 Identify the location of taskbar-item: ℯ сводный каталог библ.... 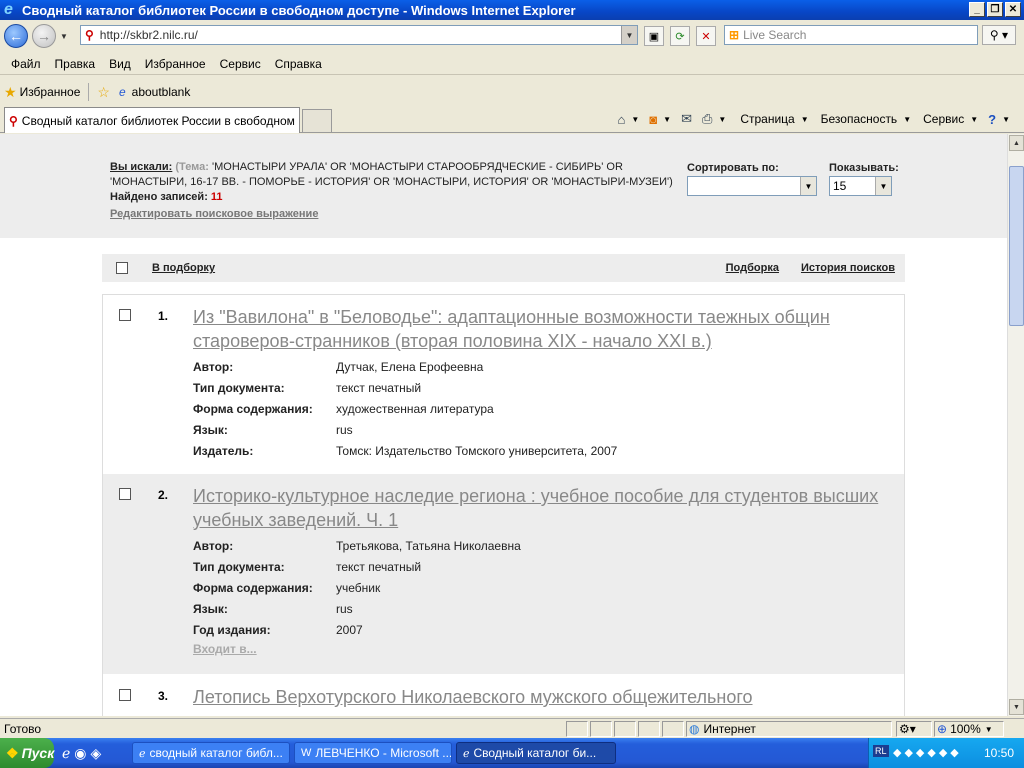
(211, 753).